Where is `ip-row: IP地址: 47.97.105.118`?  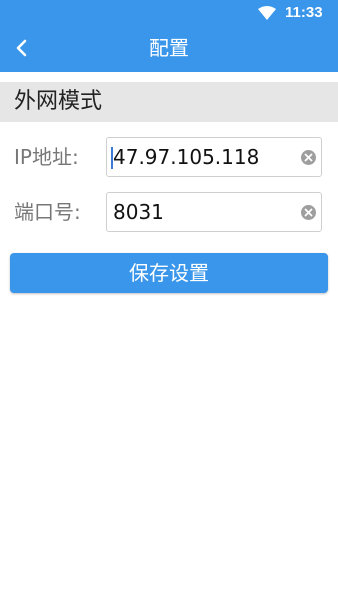
ip-row: IP地址: 47.97.105.118 is located at coordinates (169, 157).